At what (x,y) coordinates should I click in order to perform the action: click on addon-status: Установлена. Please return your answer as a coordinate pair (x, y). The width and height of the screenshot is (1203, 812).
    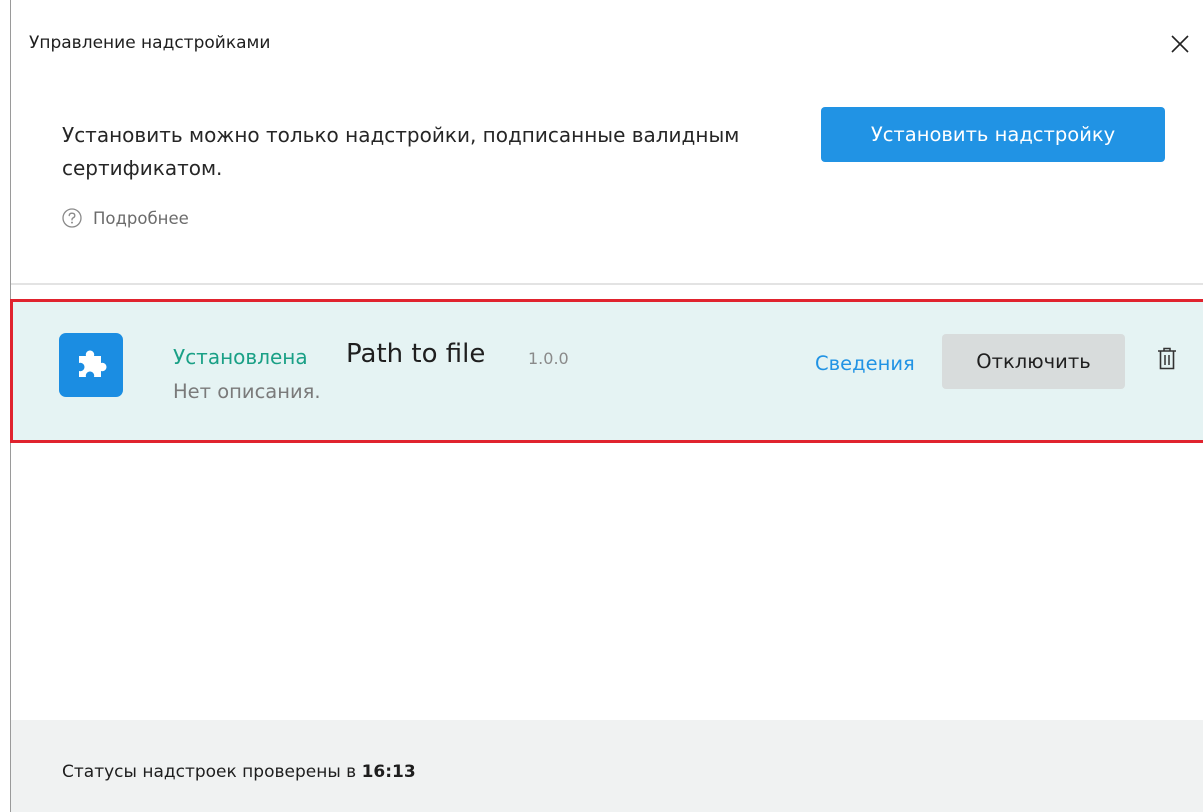
    Looking at the image, I should click on (240, 357).